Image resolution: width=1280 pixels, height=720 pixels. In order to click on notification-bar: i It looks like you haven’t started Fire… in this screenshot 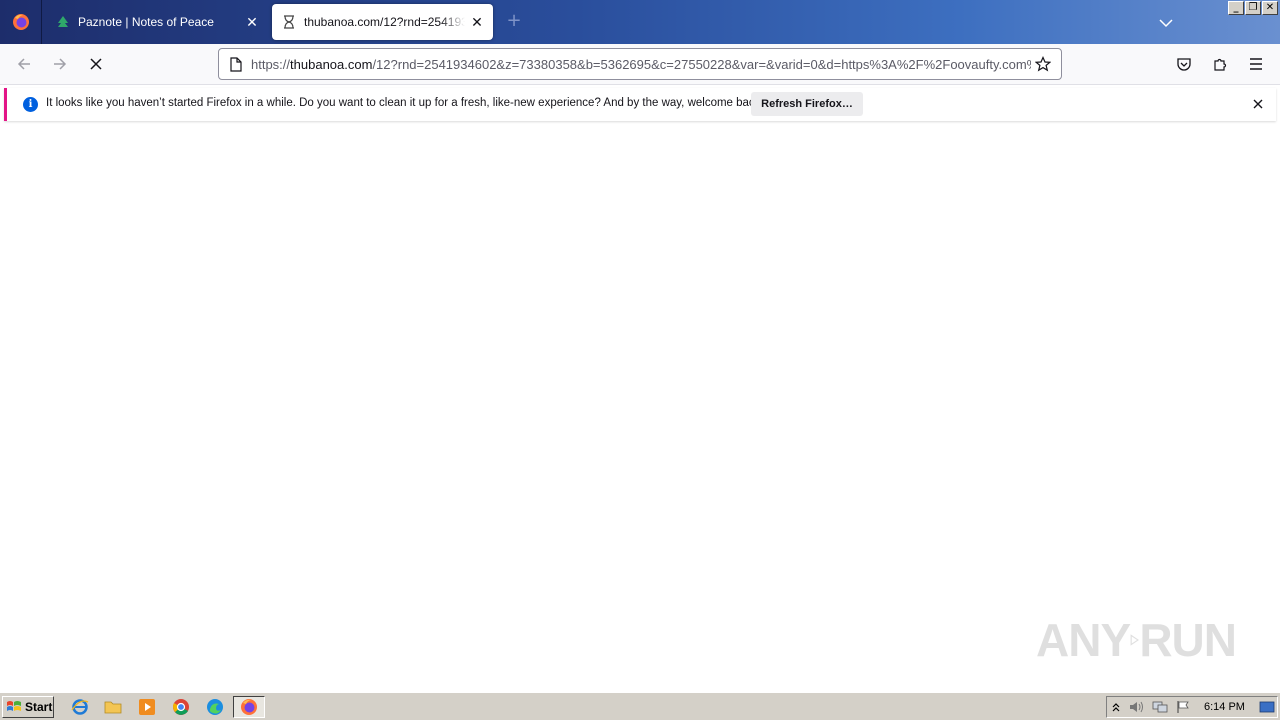, I will do `click(640, 104)`.